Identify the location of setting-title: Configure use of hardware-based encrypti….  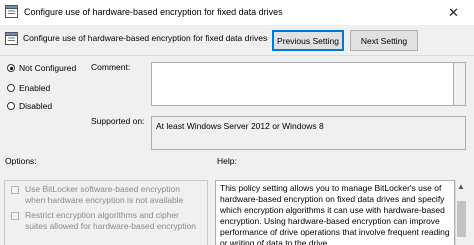
(145, 38).